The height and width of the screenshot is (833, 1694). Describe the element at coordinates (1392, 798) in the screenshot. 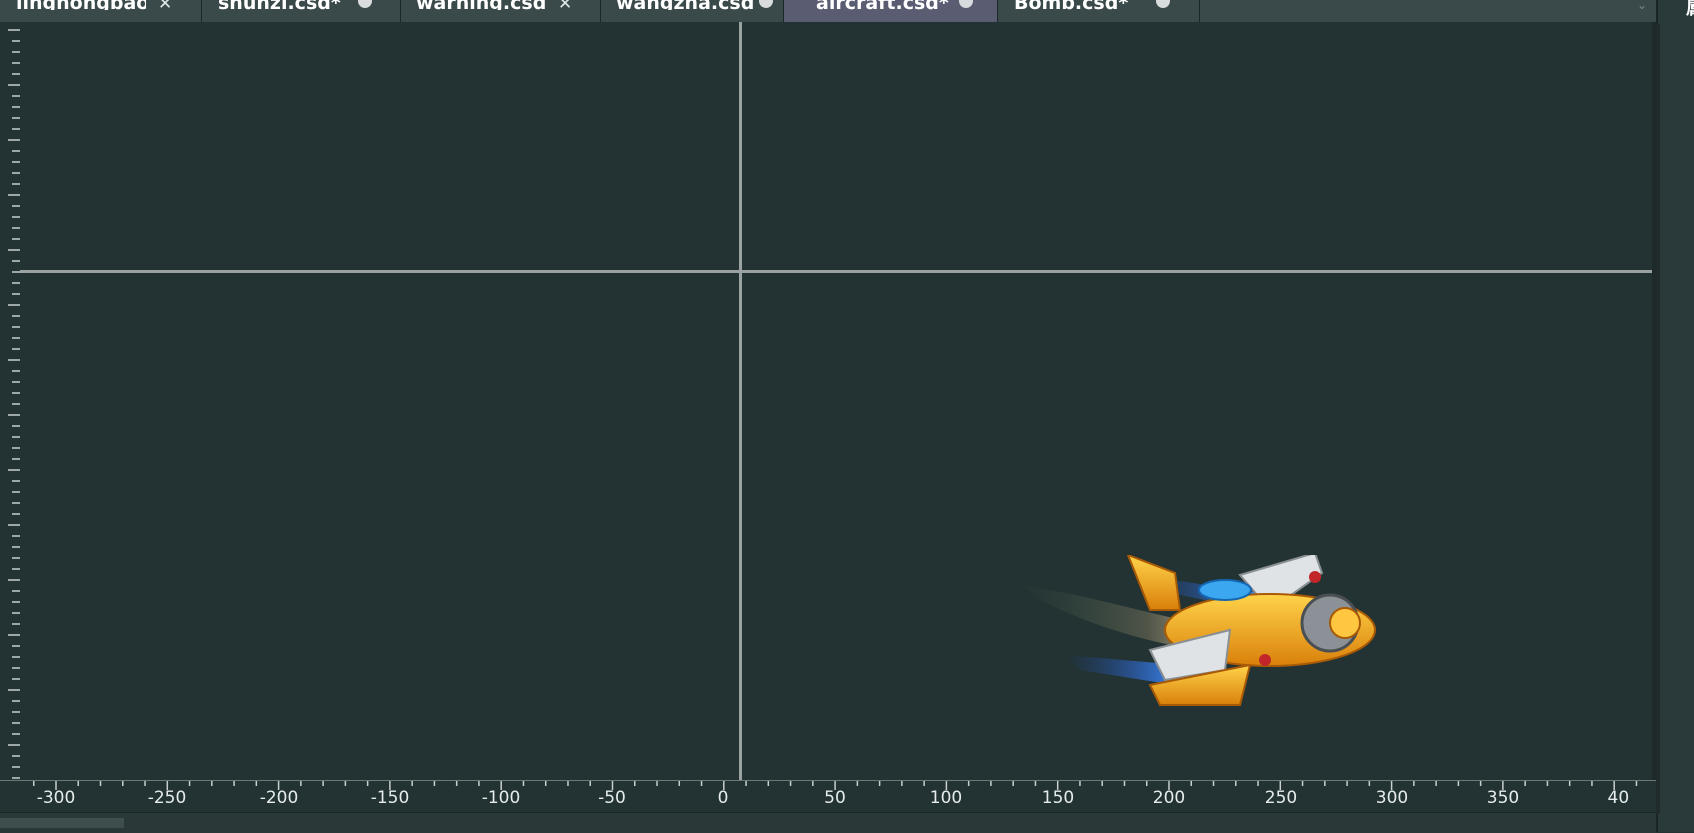

I see `ruler-label: 300` at that location.